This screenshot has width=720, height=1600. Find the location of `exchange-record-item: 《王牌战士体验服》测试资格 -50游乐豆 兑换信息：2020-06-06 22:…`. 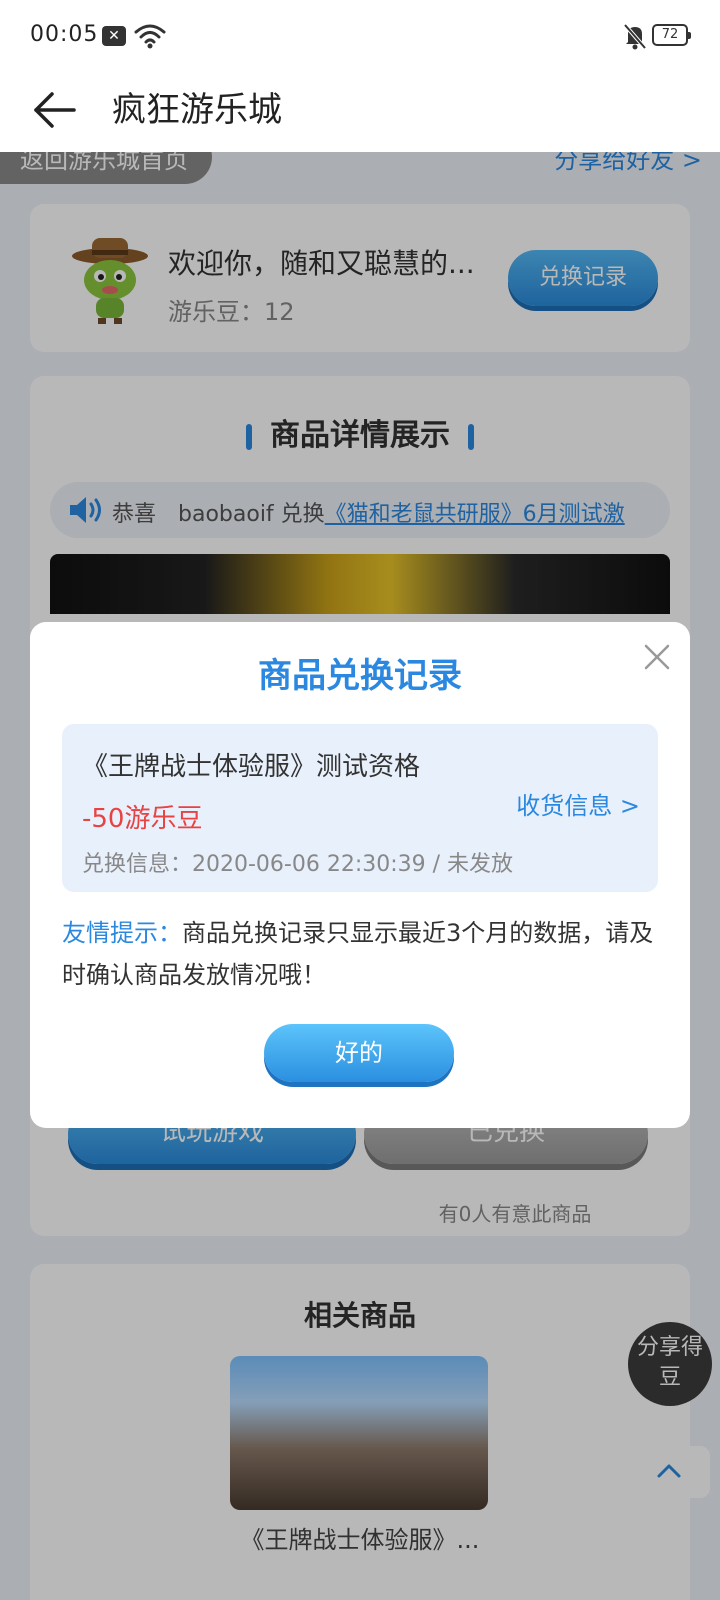

exchange-record-item: 《王牌战士体验服》测试资格 -50游乐豆 兑换信息：2020-06-06 22:… is located at coordinates (360, 808).